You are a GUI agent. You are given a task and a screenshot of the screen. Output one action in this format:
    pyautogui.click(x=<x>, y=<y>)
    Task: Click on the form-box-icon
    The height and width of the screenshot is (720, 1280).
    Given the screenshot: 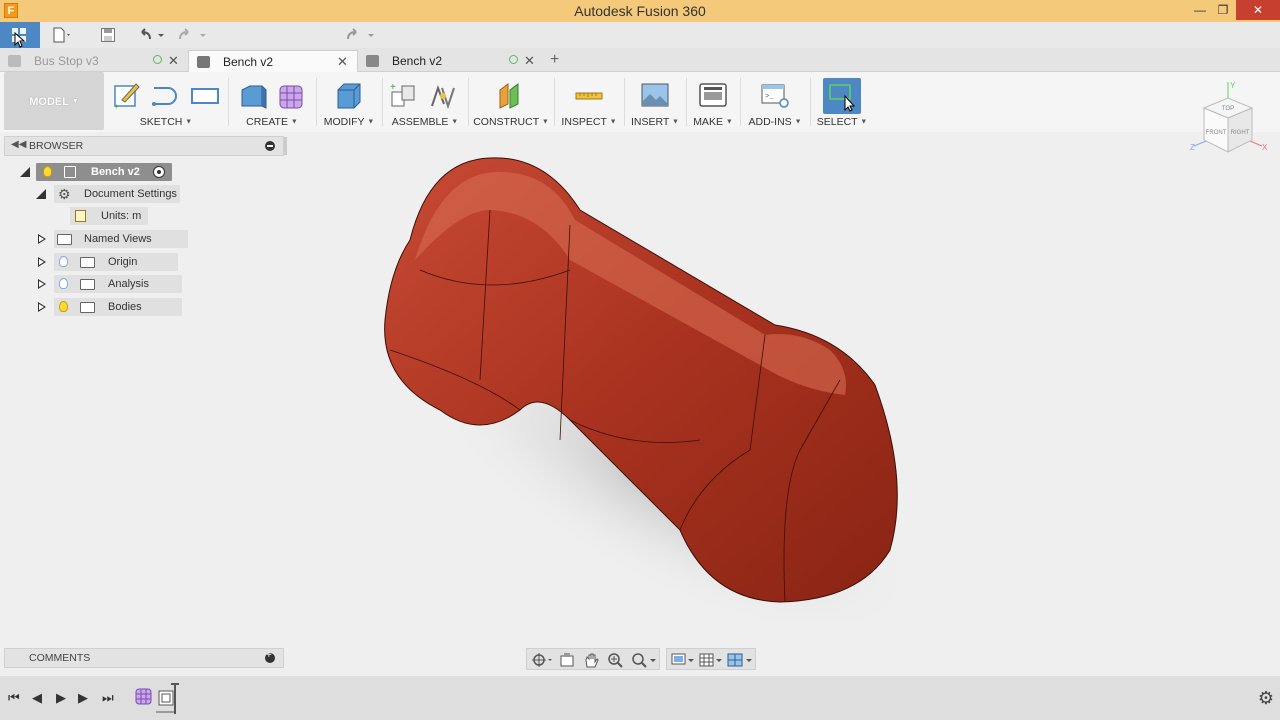 What is the action you would take?
    pyautogui.click(x=291, y=95)
    